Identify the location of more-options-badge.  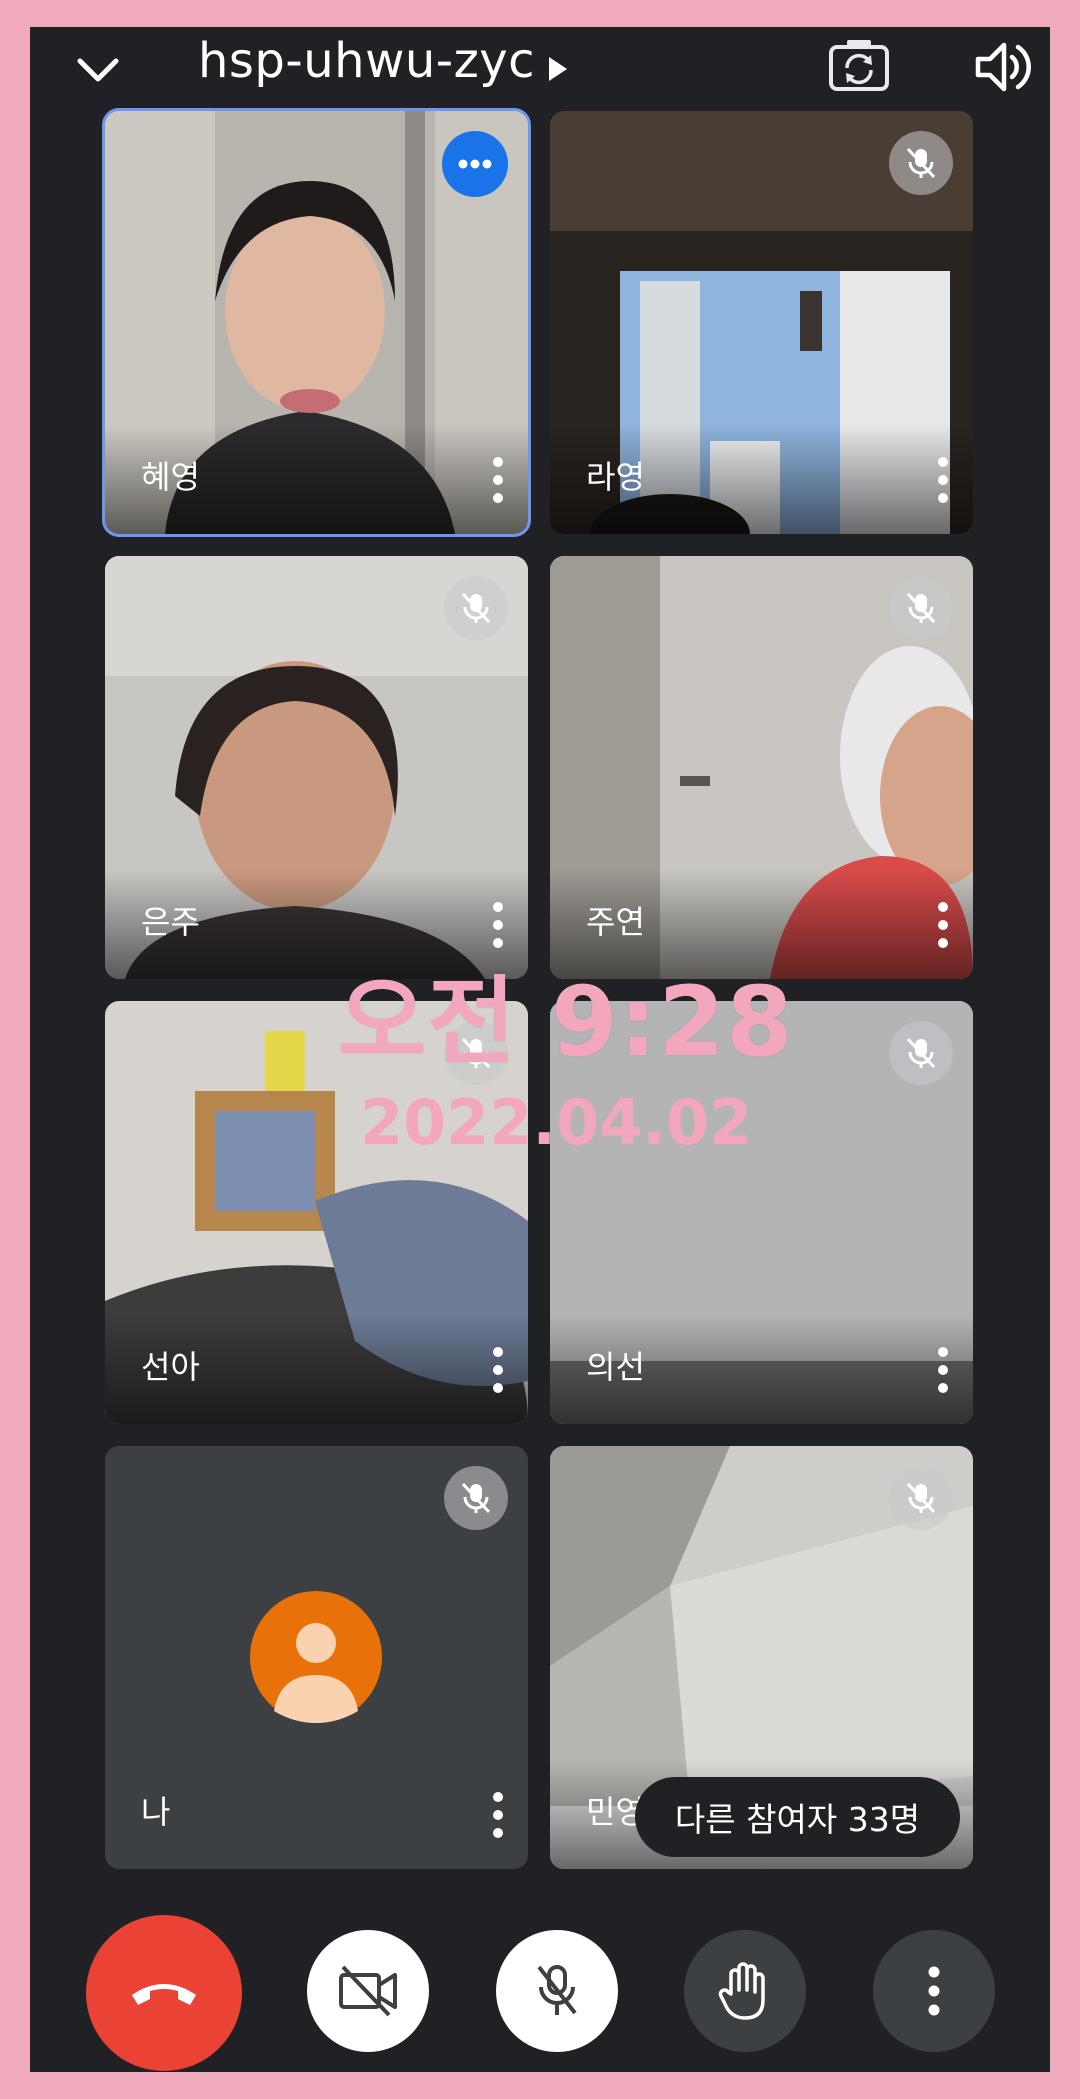
(475, 164).